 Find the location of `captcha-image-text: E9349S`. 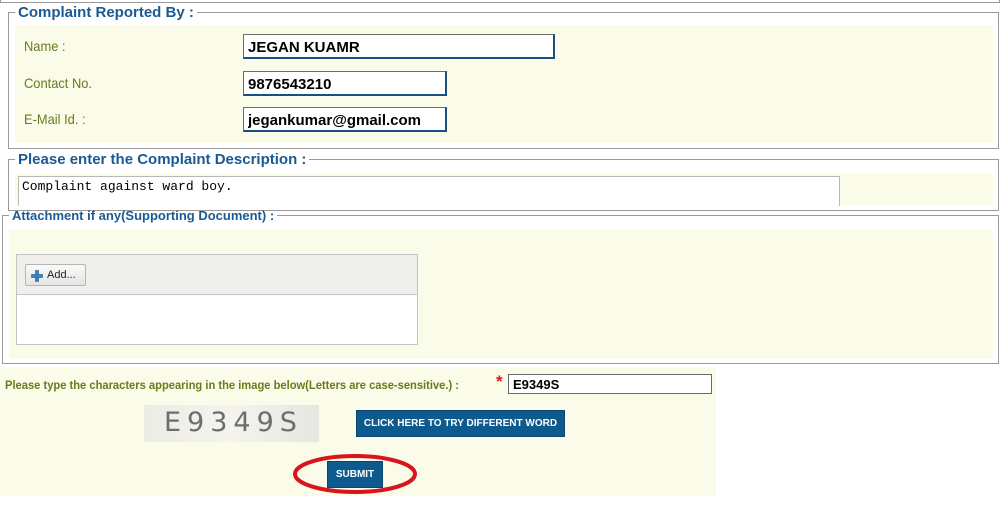

captcha-image-text: E9349S is located at coordinates (233, 422).